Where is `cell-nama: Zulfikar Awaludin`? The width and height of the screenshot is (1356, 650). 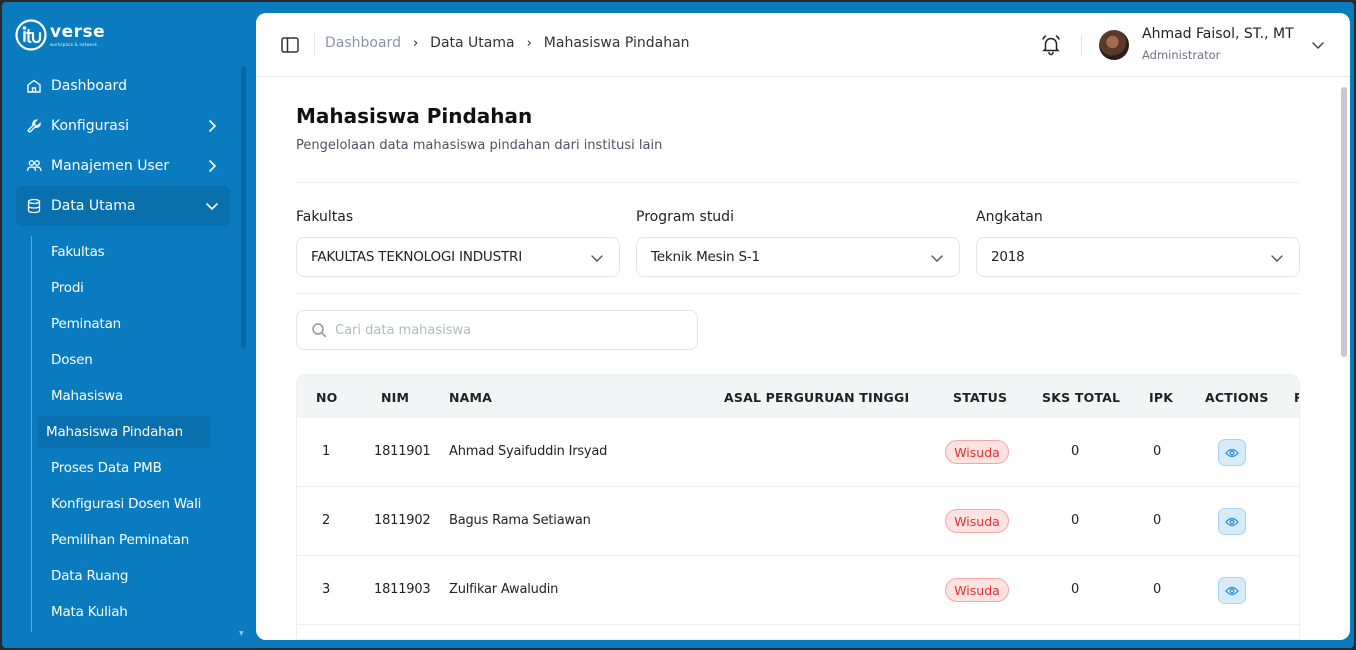 cell-nama: Zulfikar Awaludin is located at coordinates (504, 589).